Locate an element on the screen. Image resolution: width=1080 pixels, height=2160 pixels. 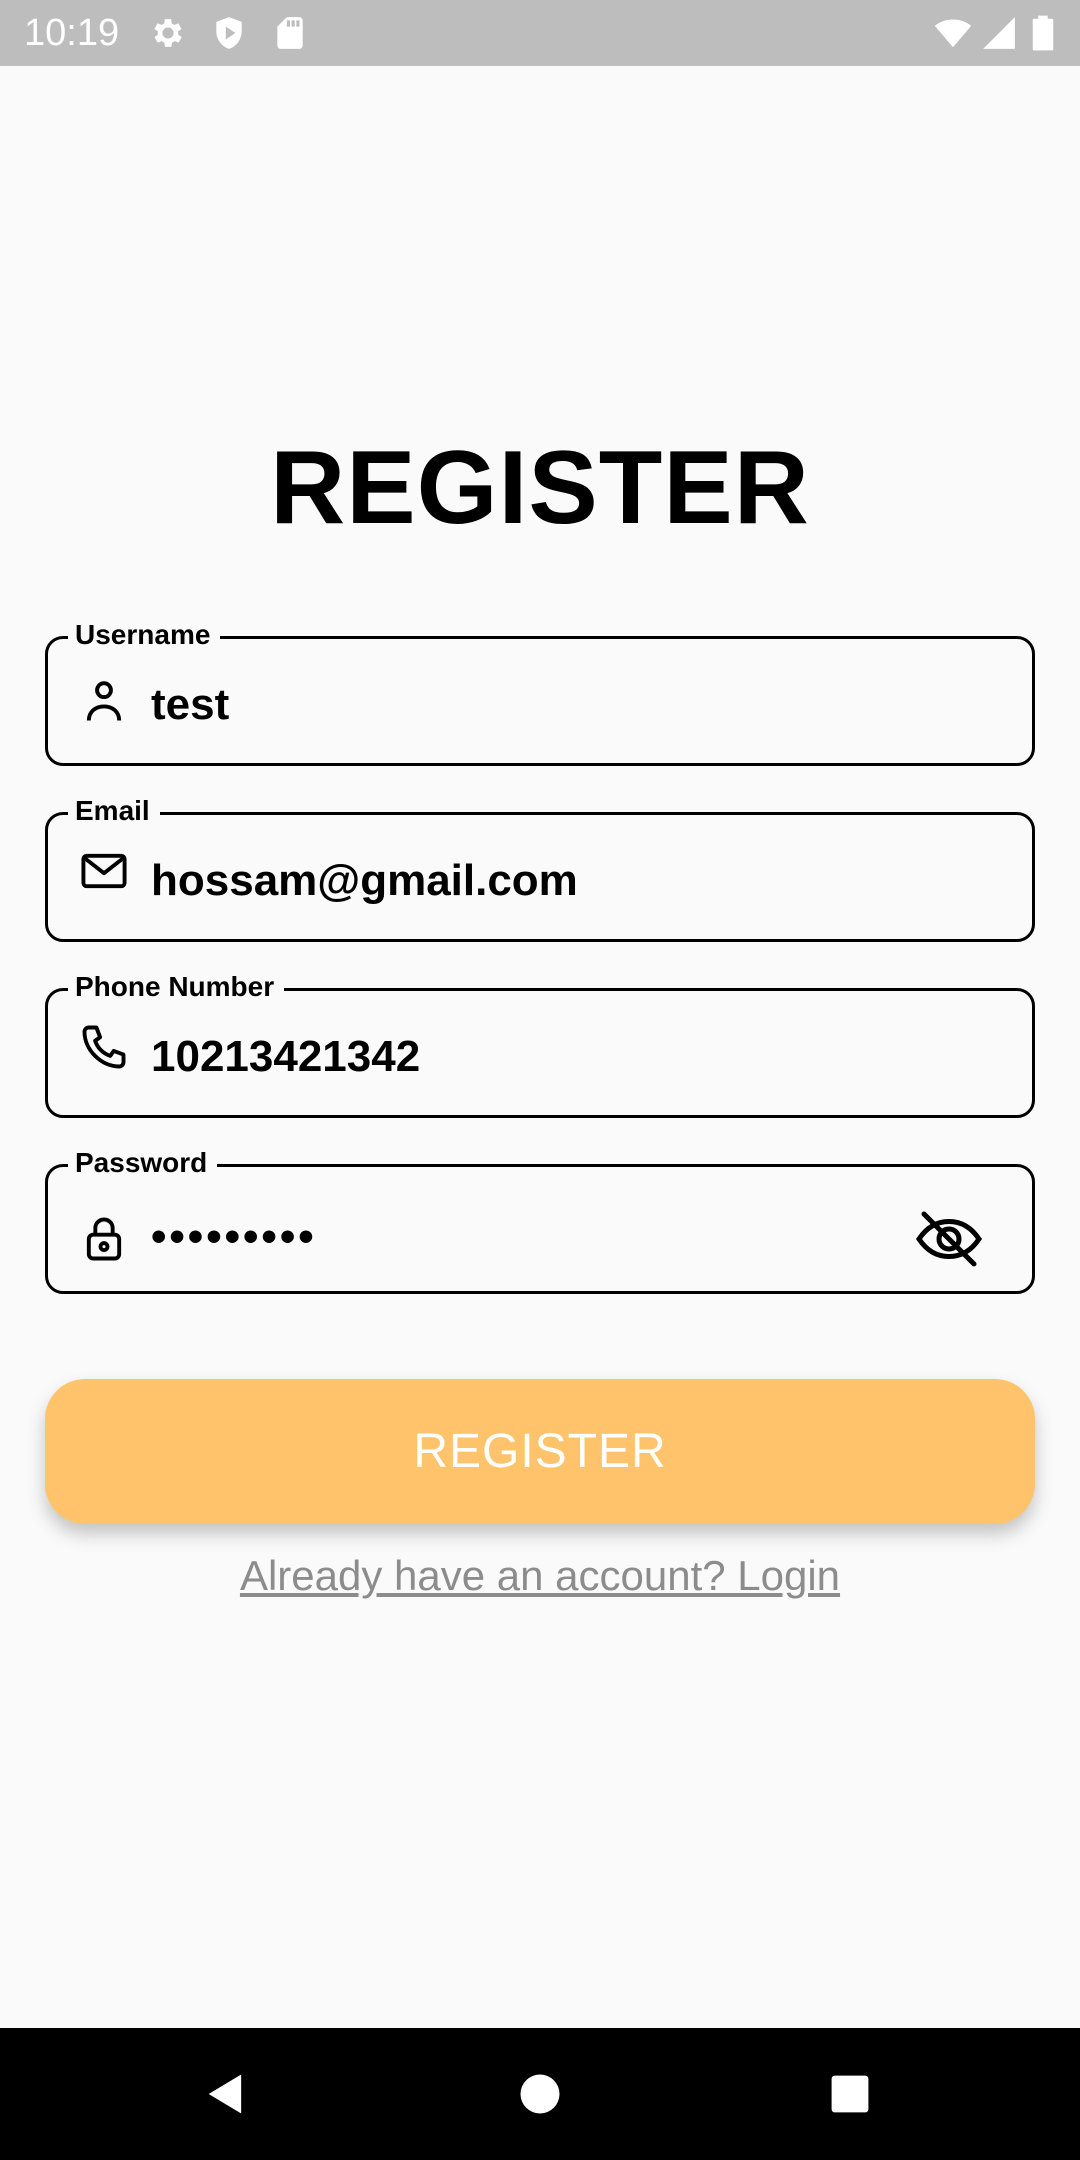
envelope-icon is located at coordinates (104, 871).